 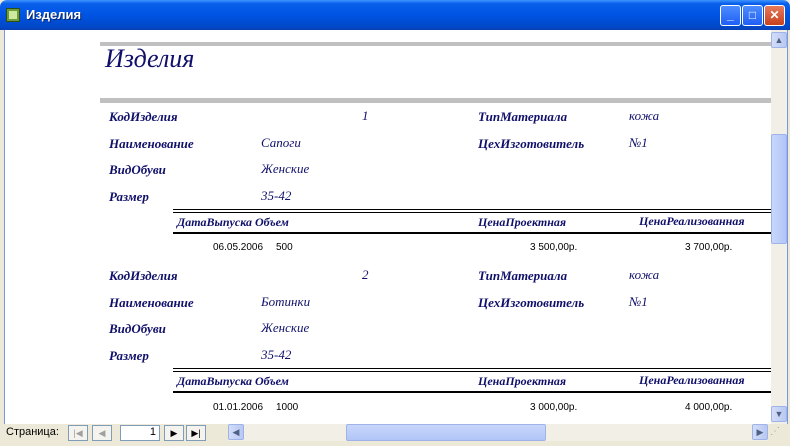 What do you see at coordinates (709, 407) in the screenshot?
I see `detail-price-real: 4 000,00р.` at bounding box center [709, 407].